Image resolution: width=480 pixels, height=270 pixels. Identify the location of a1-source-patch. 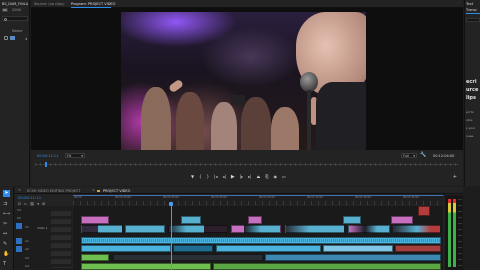
(19, 241).